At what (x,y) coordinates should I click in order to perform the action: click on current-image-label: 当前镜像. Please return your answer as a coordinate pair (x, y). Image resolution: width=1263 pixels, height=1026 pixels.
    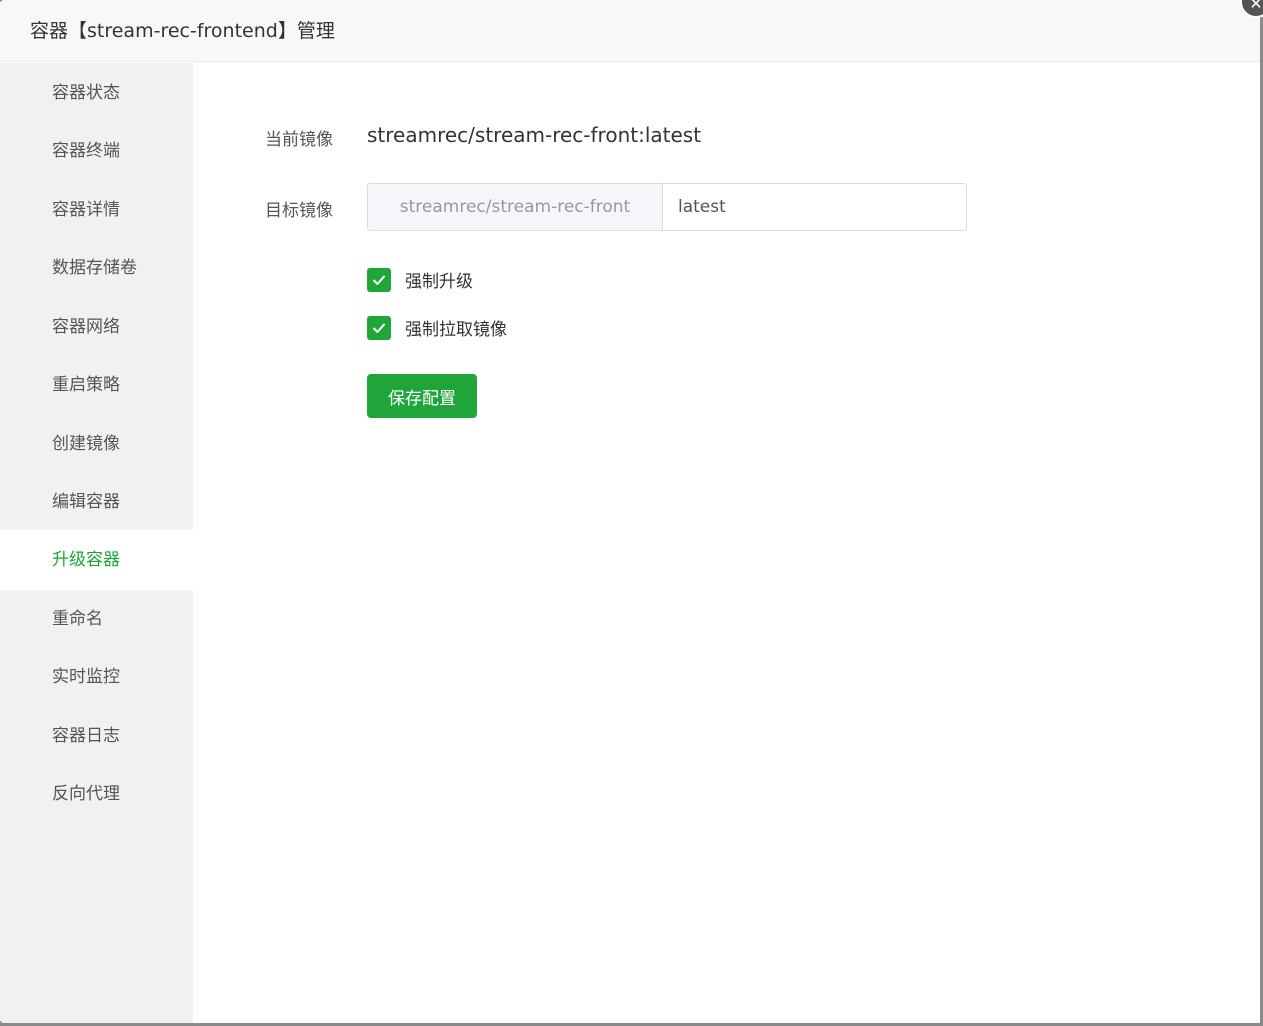
    Looking at the image, I should click on (299, 140).